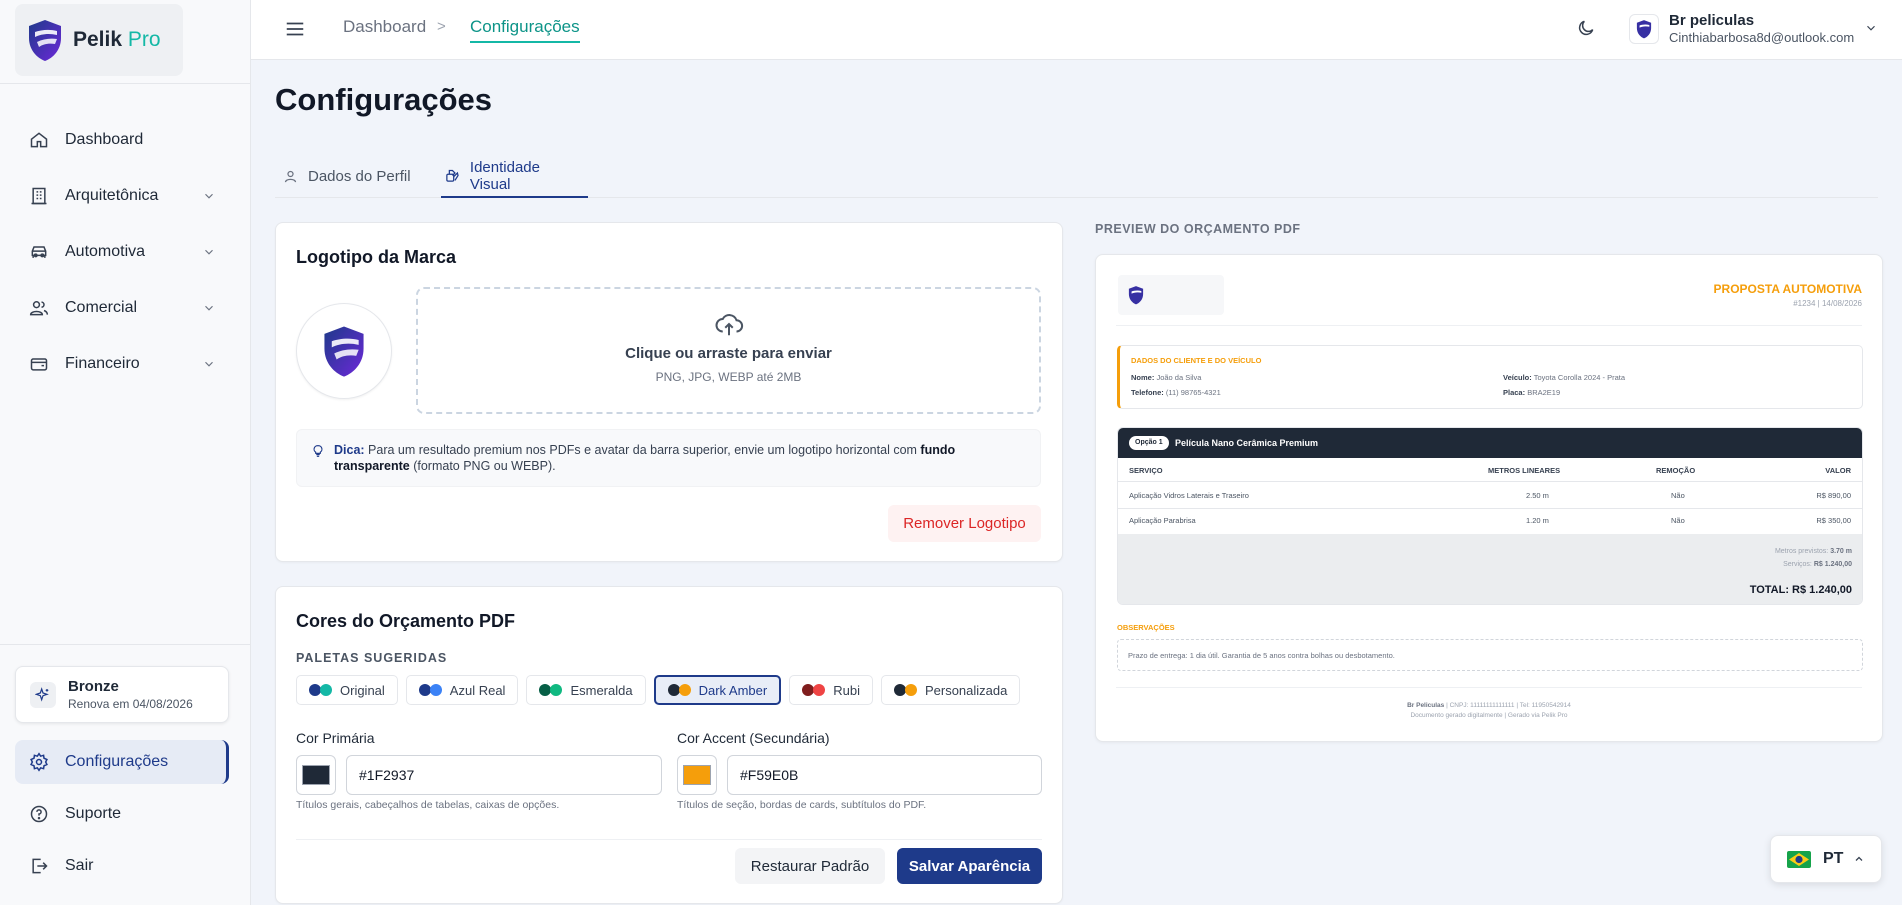 Image resolution: width=1902 pixels, height=905 pixels. I want to click on field-value: 3.70 m, so click(1841, 551).